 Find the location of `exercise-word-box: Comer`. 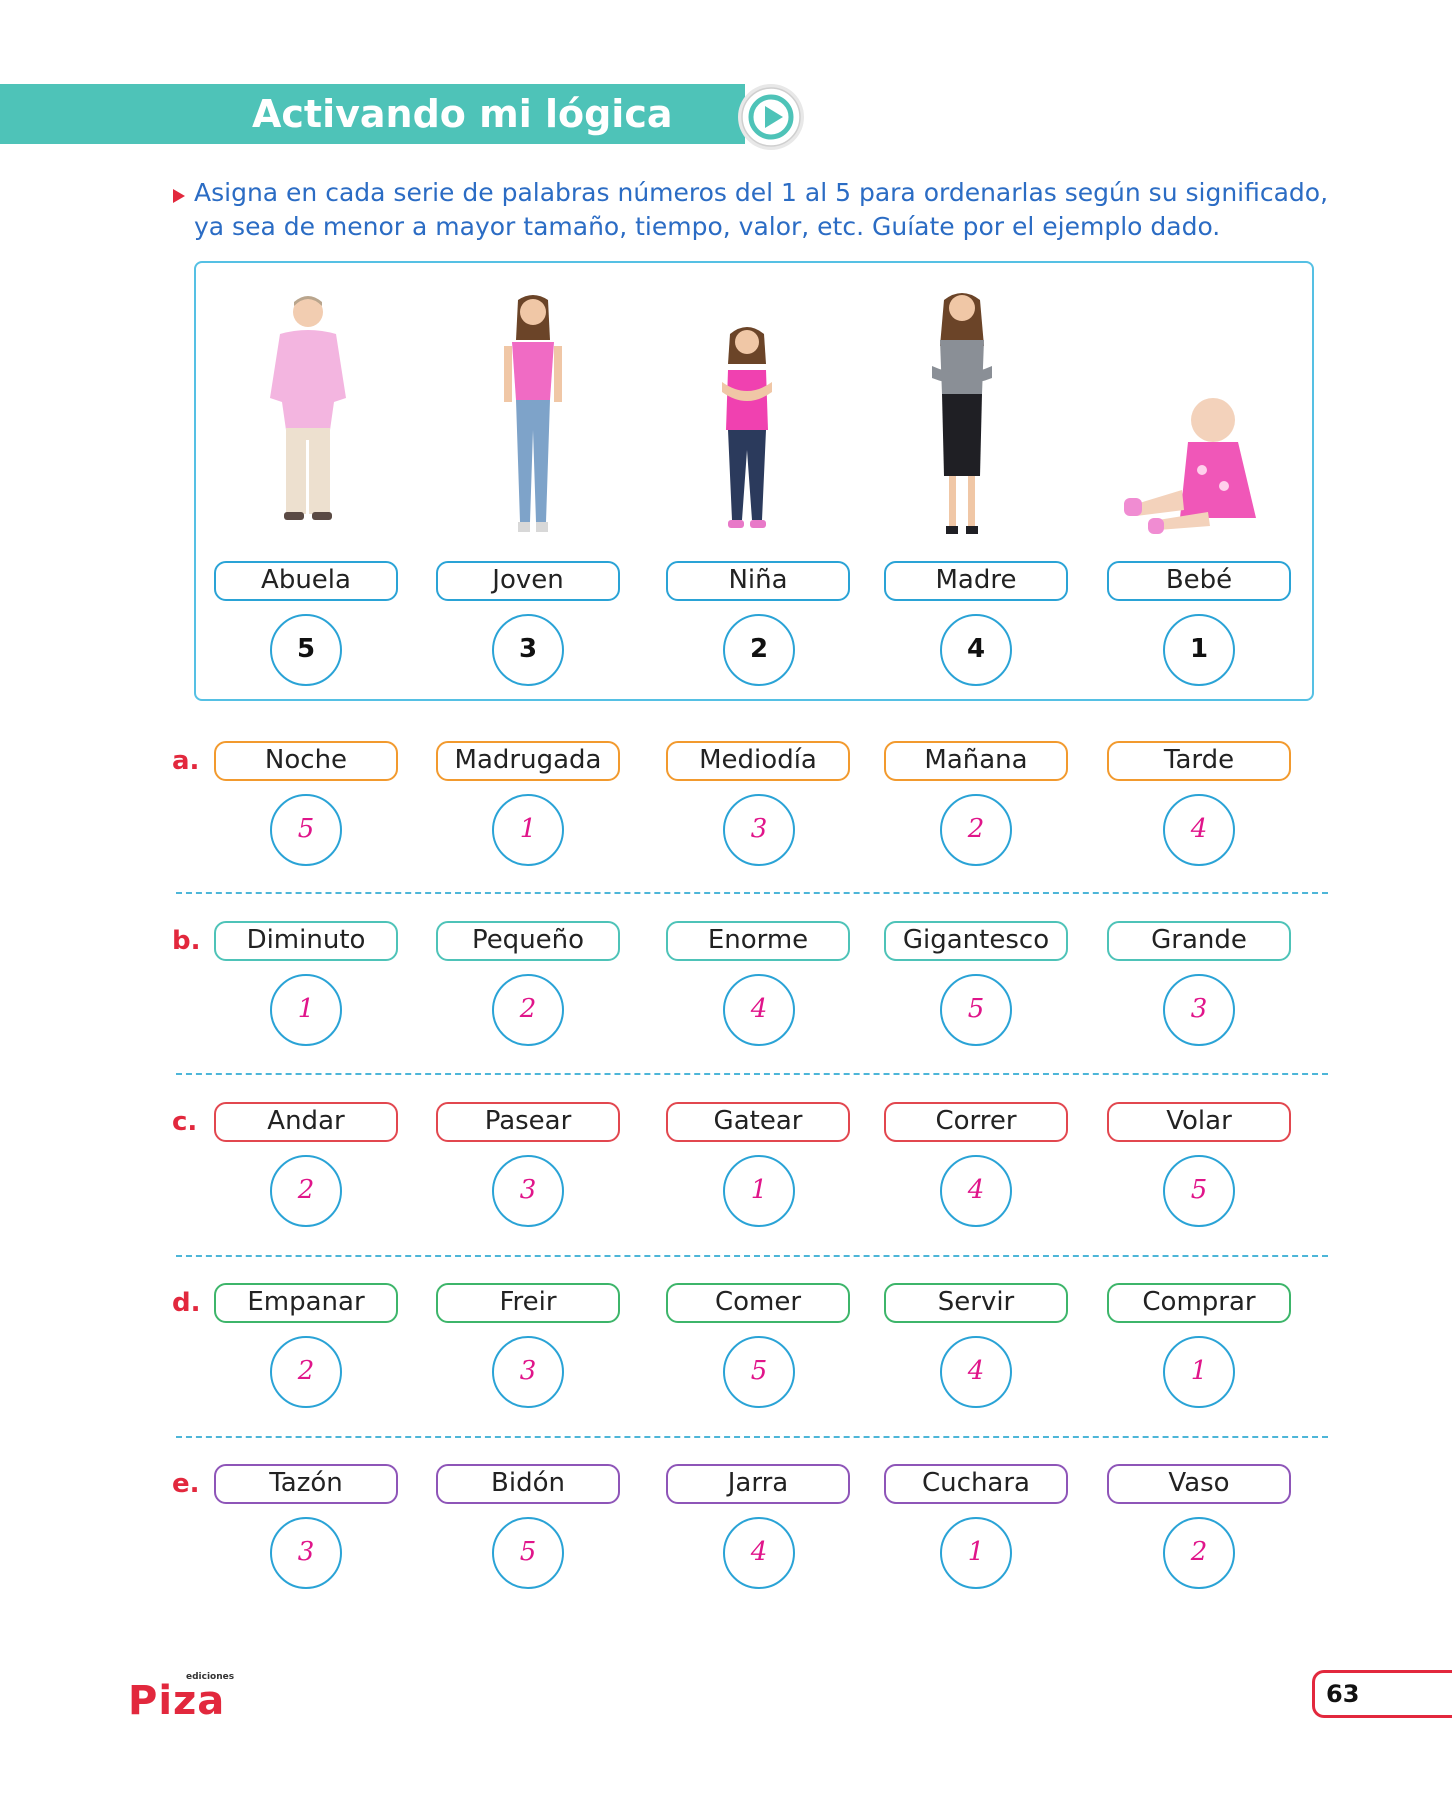

exercise-word-box: Comer is located at coordinates (758, 1303).